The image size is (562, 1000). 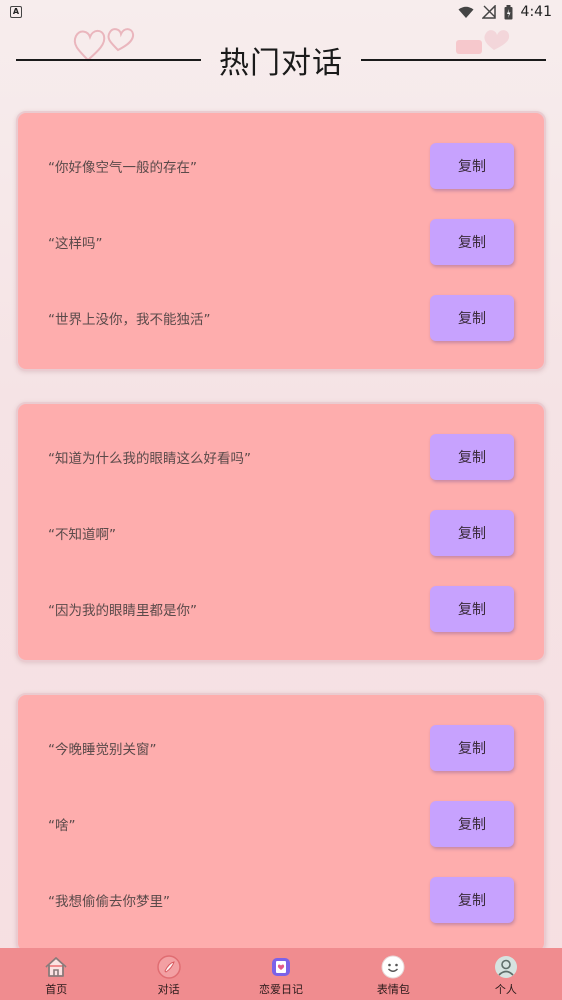 I want to click on dialogue-text: “知道为什么我的眼睛这么好看吗”, so click(x=149, y=459).